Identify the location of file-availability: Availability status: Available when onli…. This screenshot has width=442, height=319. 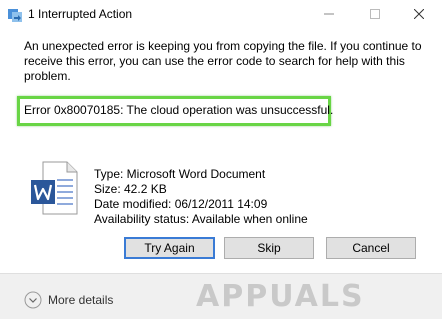
(201, 219).